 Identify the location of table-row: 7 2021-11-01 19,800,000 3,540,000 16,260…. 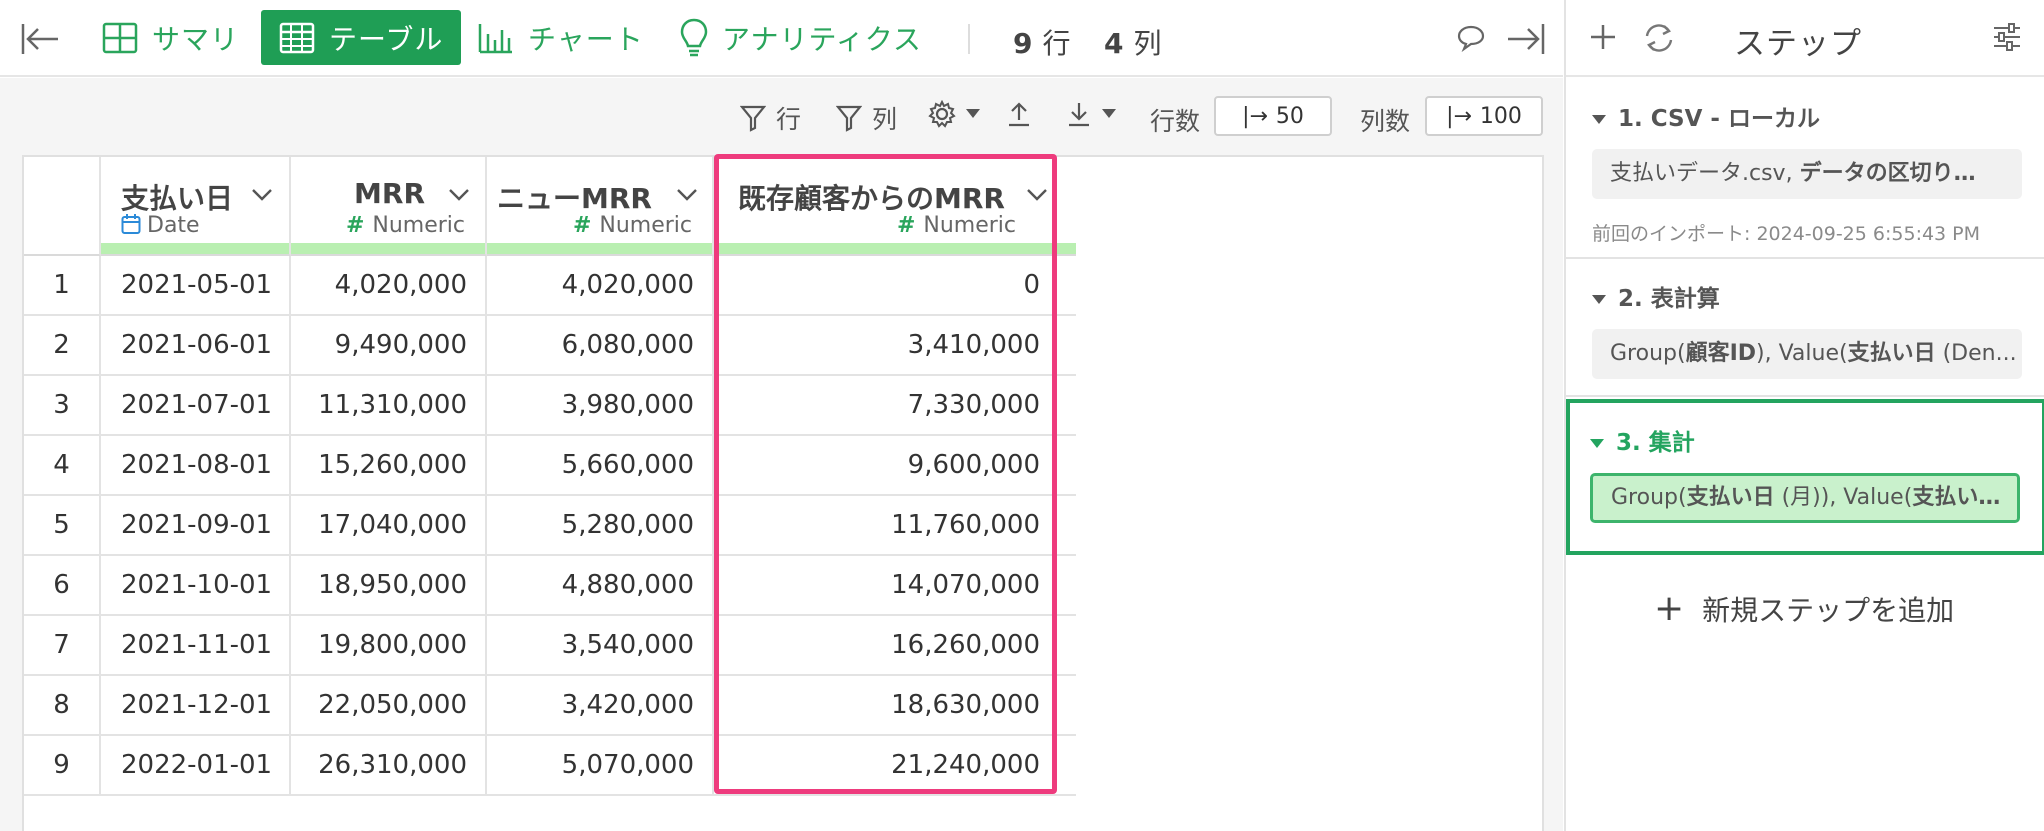
(550, 646).